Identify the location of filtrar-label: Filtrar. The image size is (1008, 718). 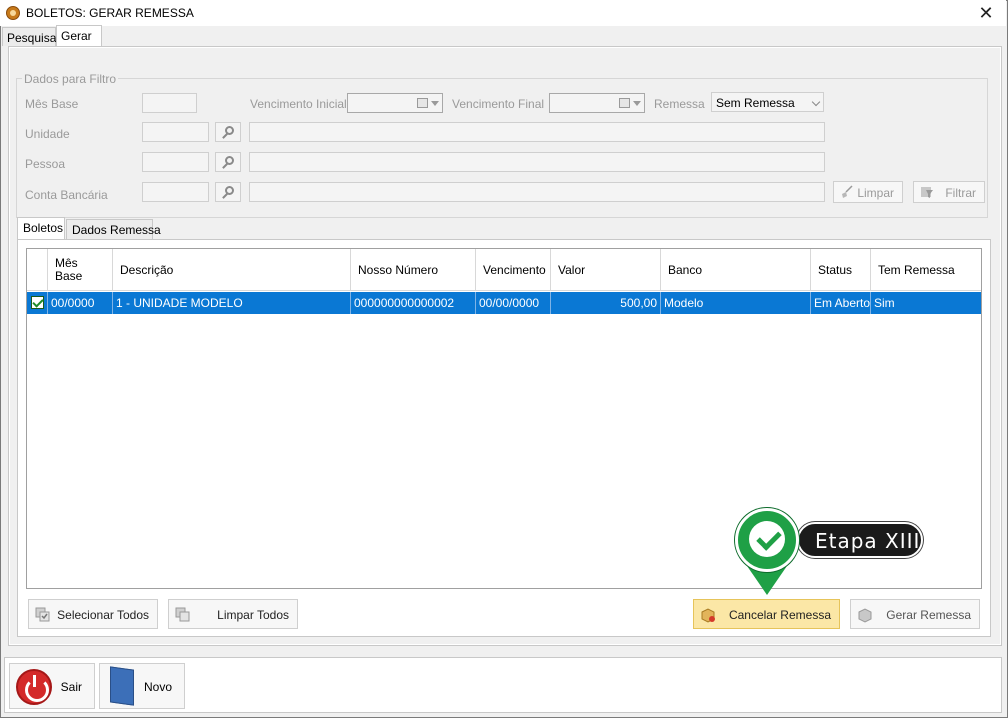
(960, 193).